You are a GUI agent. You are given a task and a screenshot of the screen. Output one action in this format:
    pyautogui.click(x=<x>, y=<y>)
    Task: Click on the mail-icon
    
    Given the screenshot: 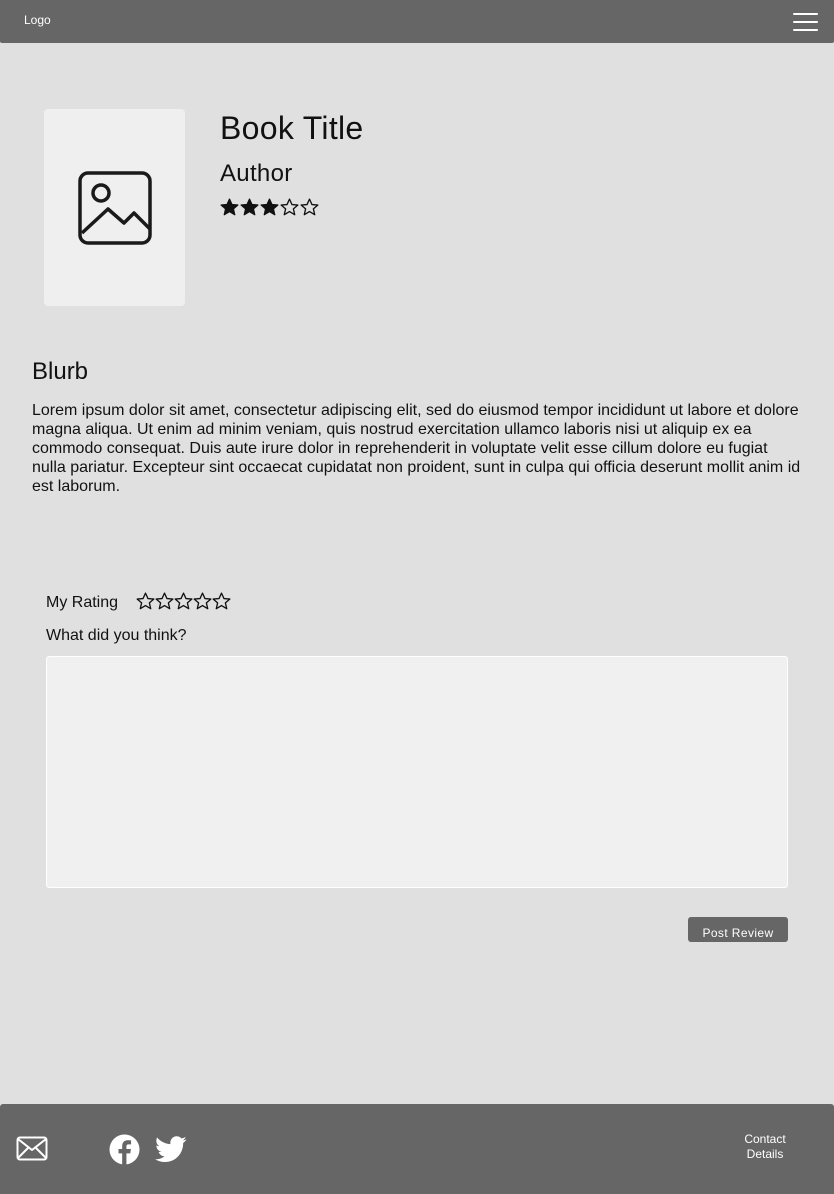 What is the action you would take?
    pyautogui.click(x=32, y=1149)
    